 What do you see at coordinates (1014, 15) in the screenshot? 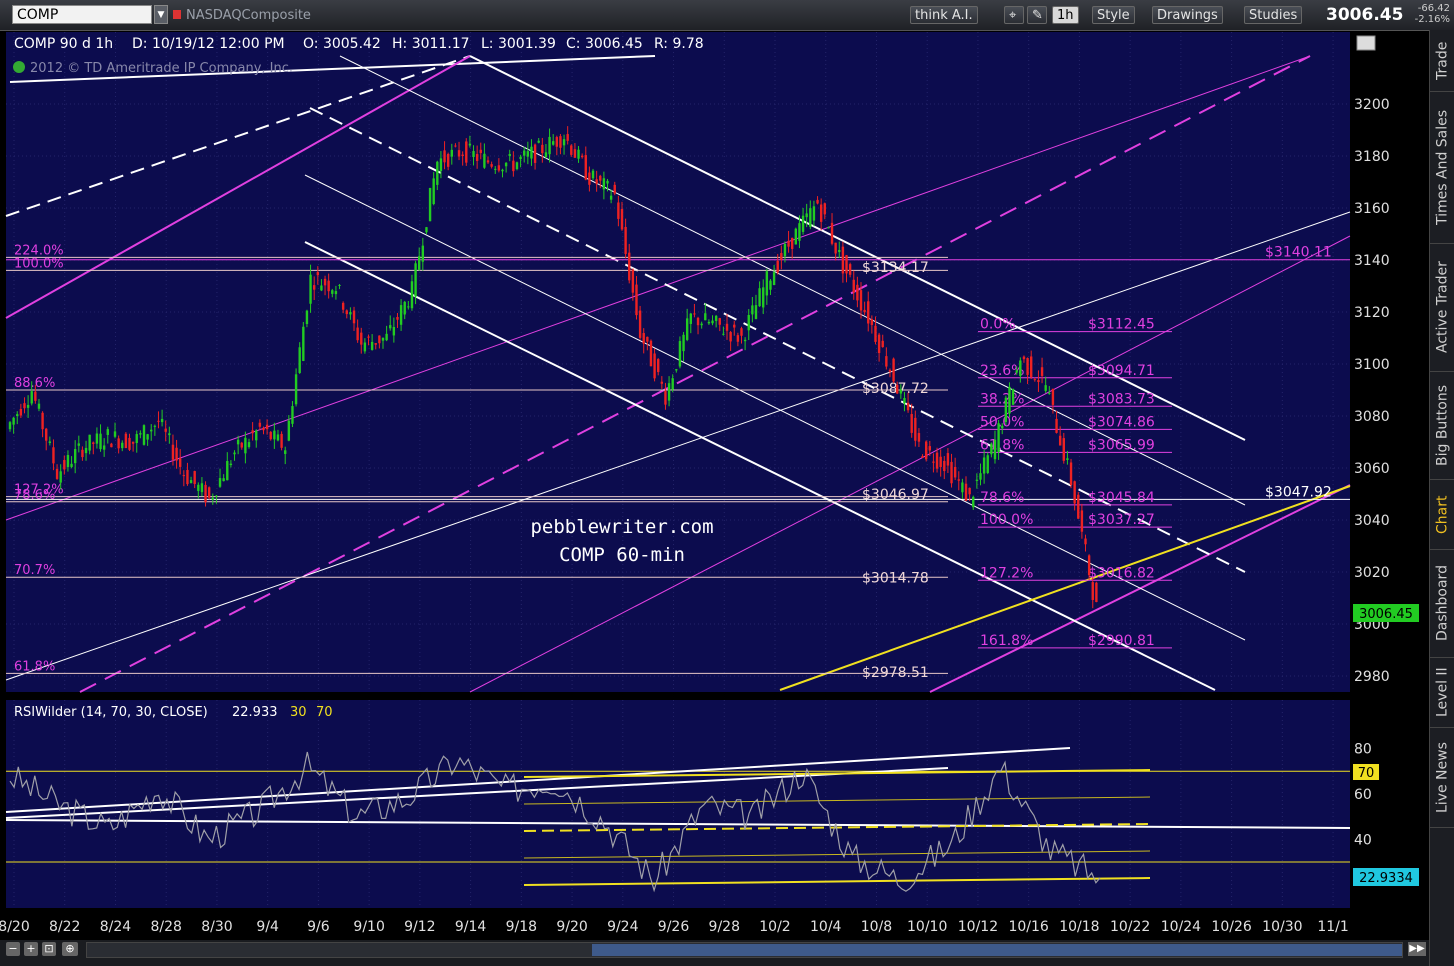
I see `crosshair-icon: ⌖` at bounding box center [1014, 15].